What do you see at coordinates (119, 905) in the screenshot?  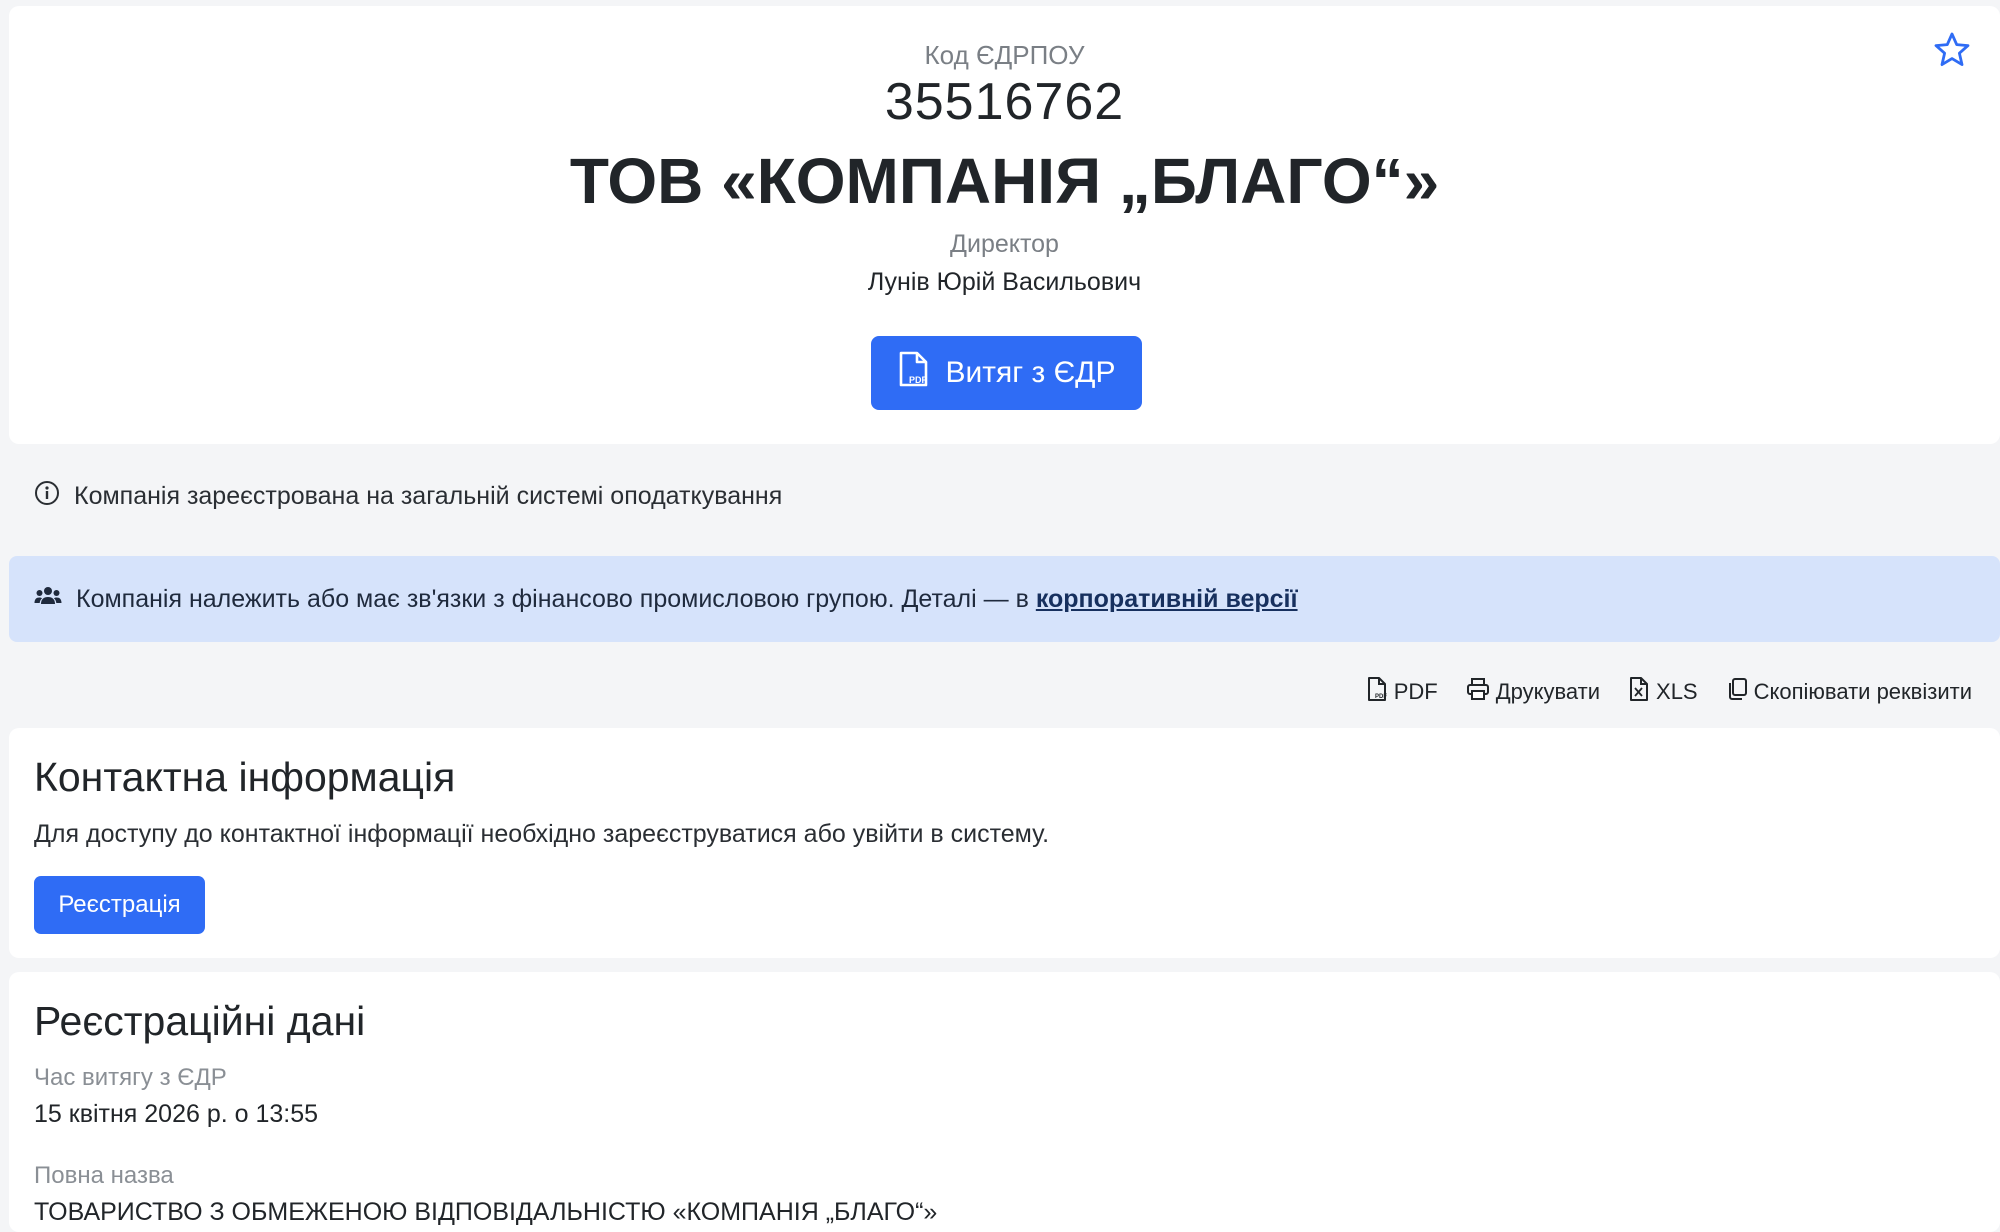 I see `register-button: Реєстрація` at bounding box center [119, 905].